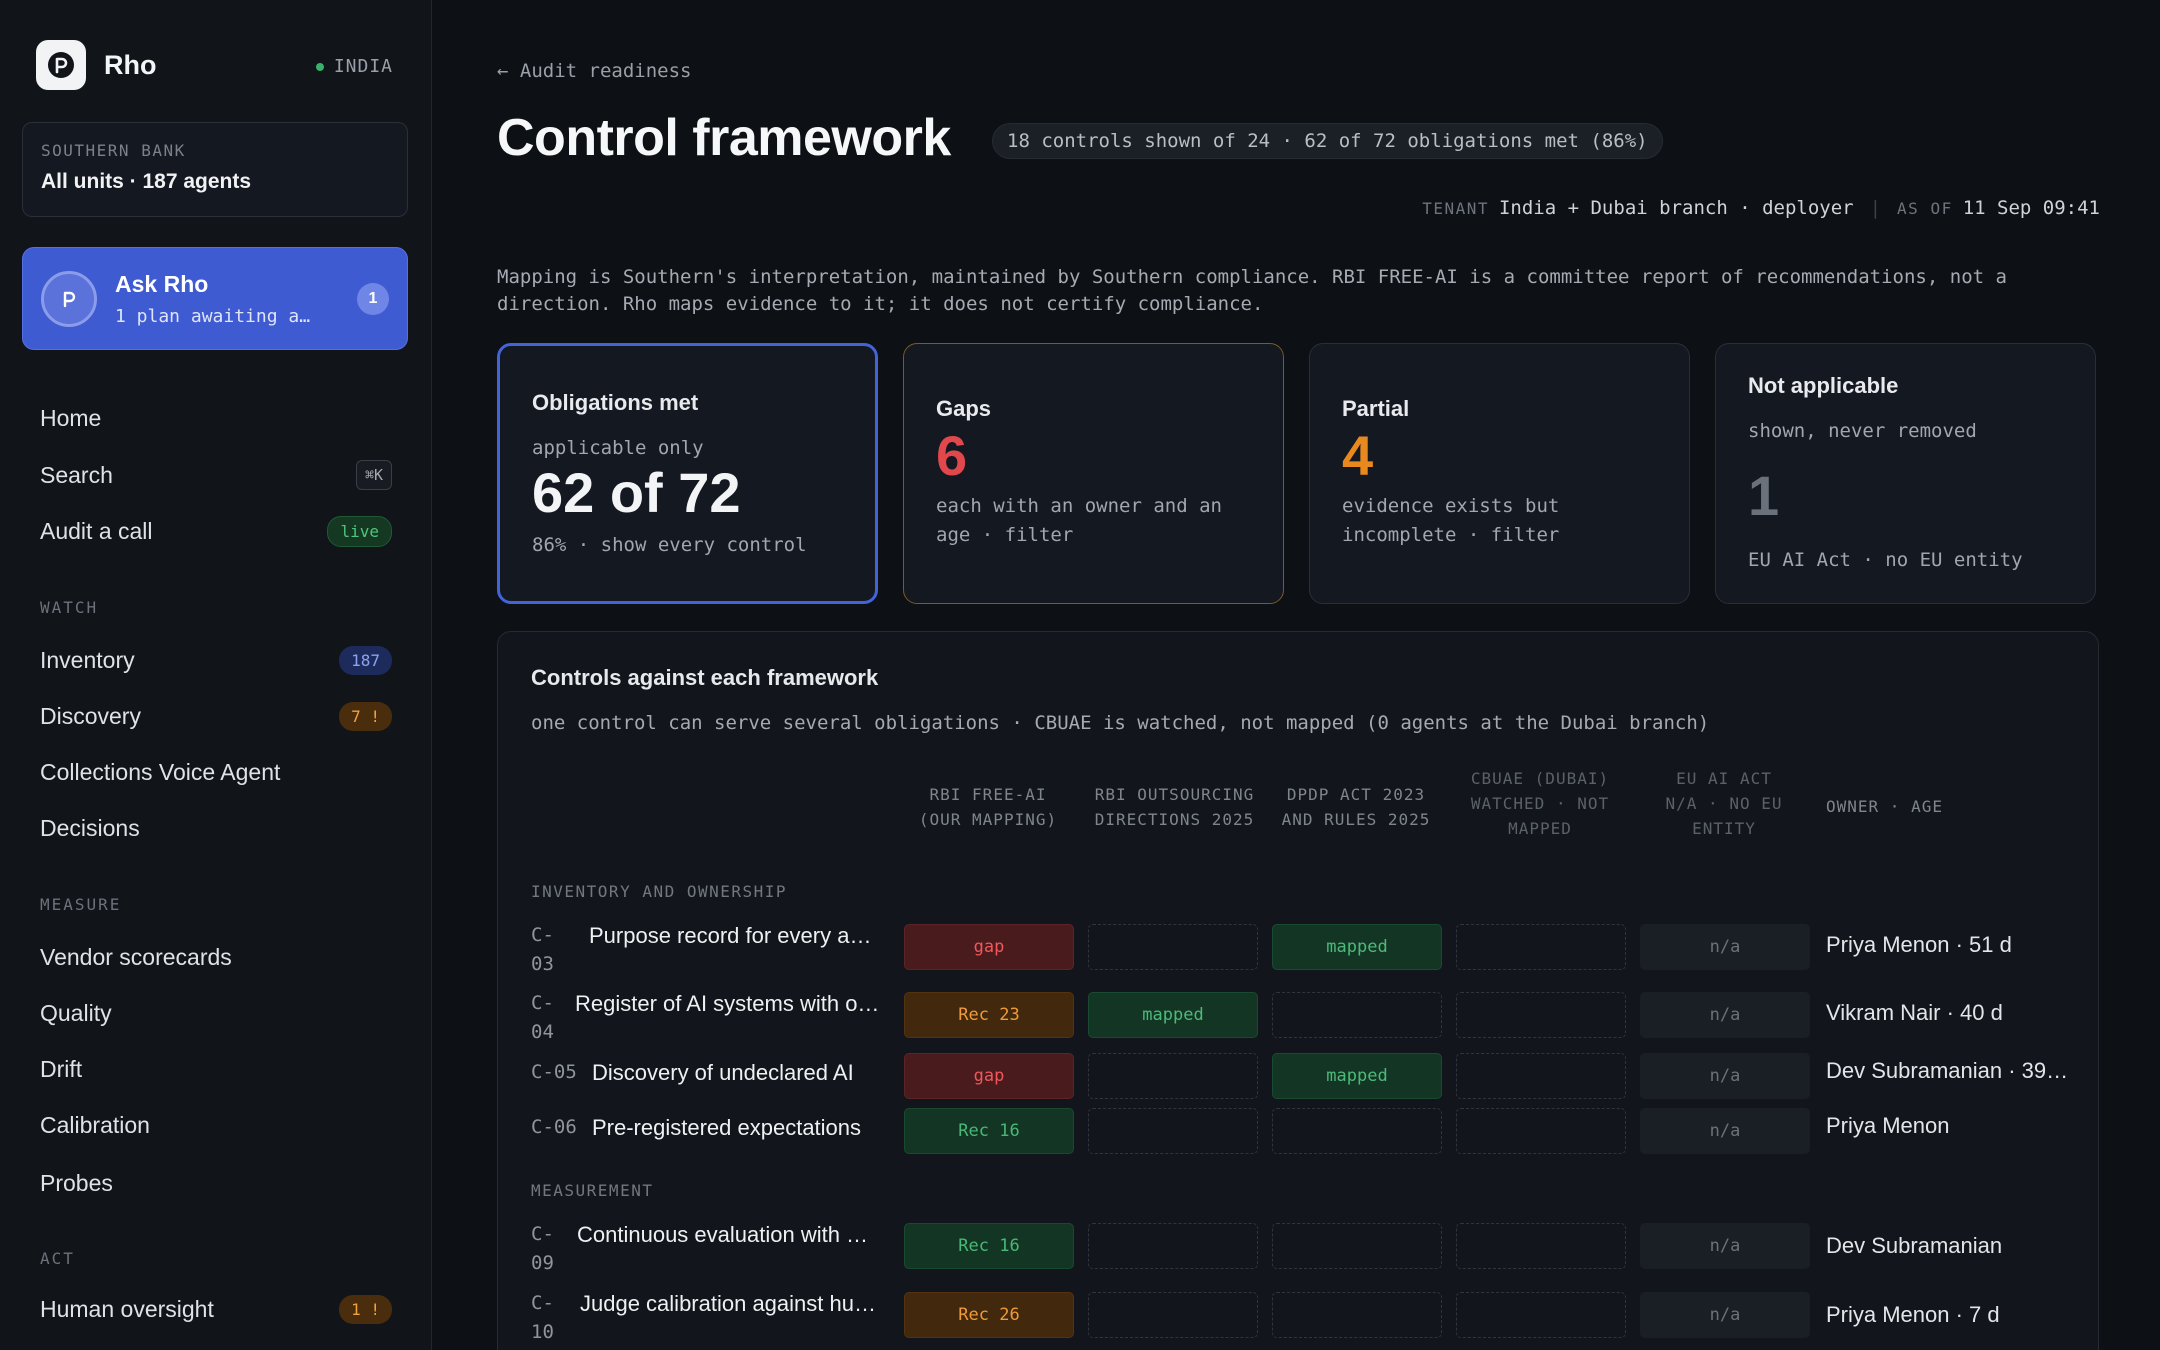 The width and height of the screenshot is (2160, 1350). What do you see at coordinates (687, 545) in the screenshot?
I see `show-every-control-link: 86% · show every control` at bounding box center [687, 545].